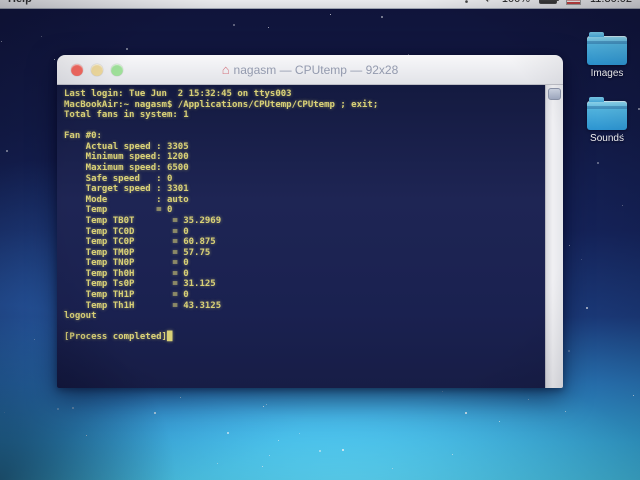 This screenshot has width=640, height=480. What do you see at coordinates (611, 2) in the screenshot?
I see `menu-clock: 11:30:02` at bounding box center [611, 2].